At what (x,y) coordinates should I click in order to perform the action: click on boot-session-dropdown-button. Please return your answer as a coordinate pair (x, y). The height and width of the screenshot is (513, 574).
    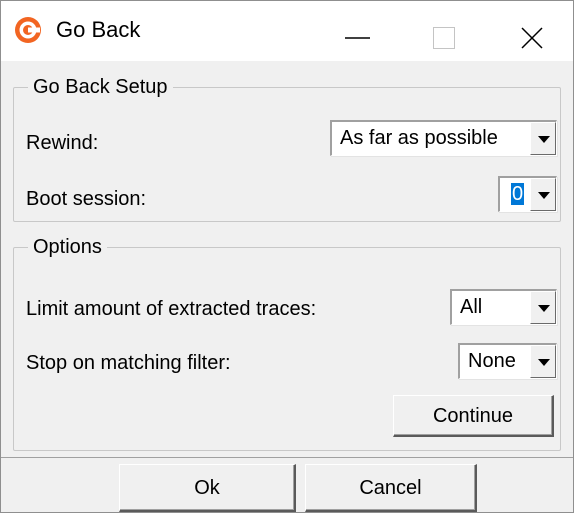
    Looking at the image, I should click on (543, 194).